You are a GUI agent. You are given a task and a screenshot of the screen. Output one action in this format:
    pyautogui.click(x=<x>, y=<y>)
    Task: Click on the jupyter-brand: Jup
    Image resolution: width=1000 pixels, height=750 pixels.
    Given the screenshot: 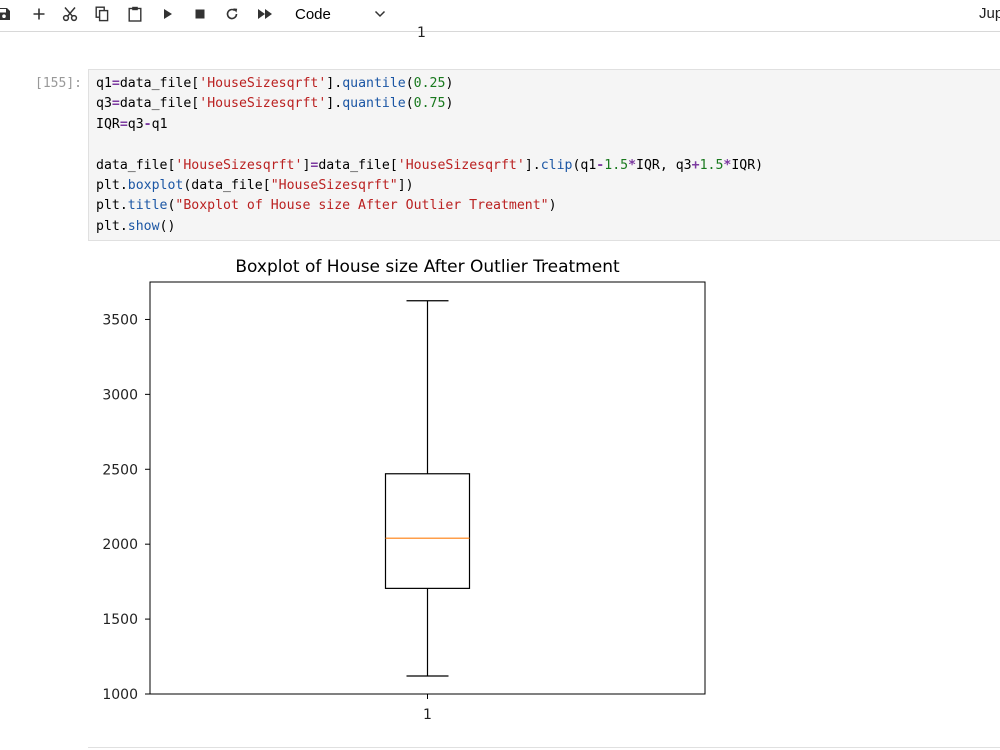 What is the action you would take?
    pyautogui.click(x=989, y=13)
    